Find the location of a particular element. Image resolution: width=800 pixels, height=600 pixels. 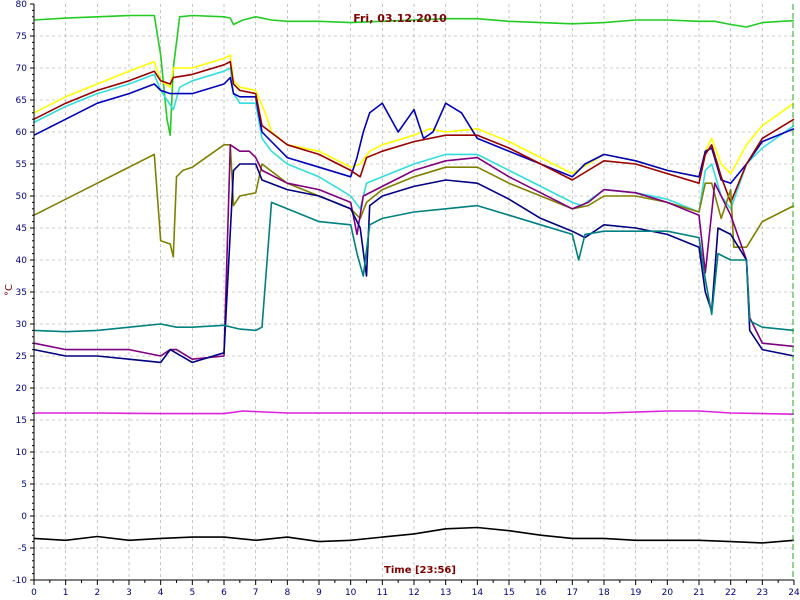

x-tick-label: 12 is located at coordinates (413, 593).